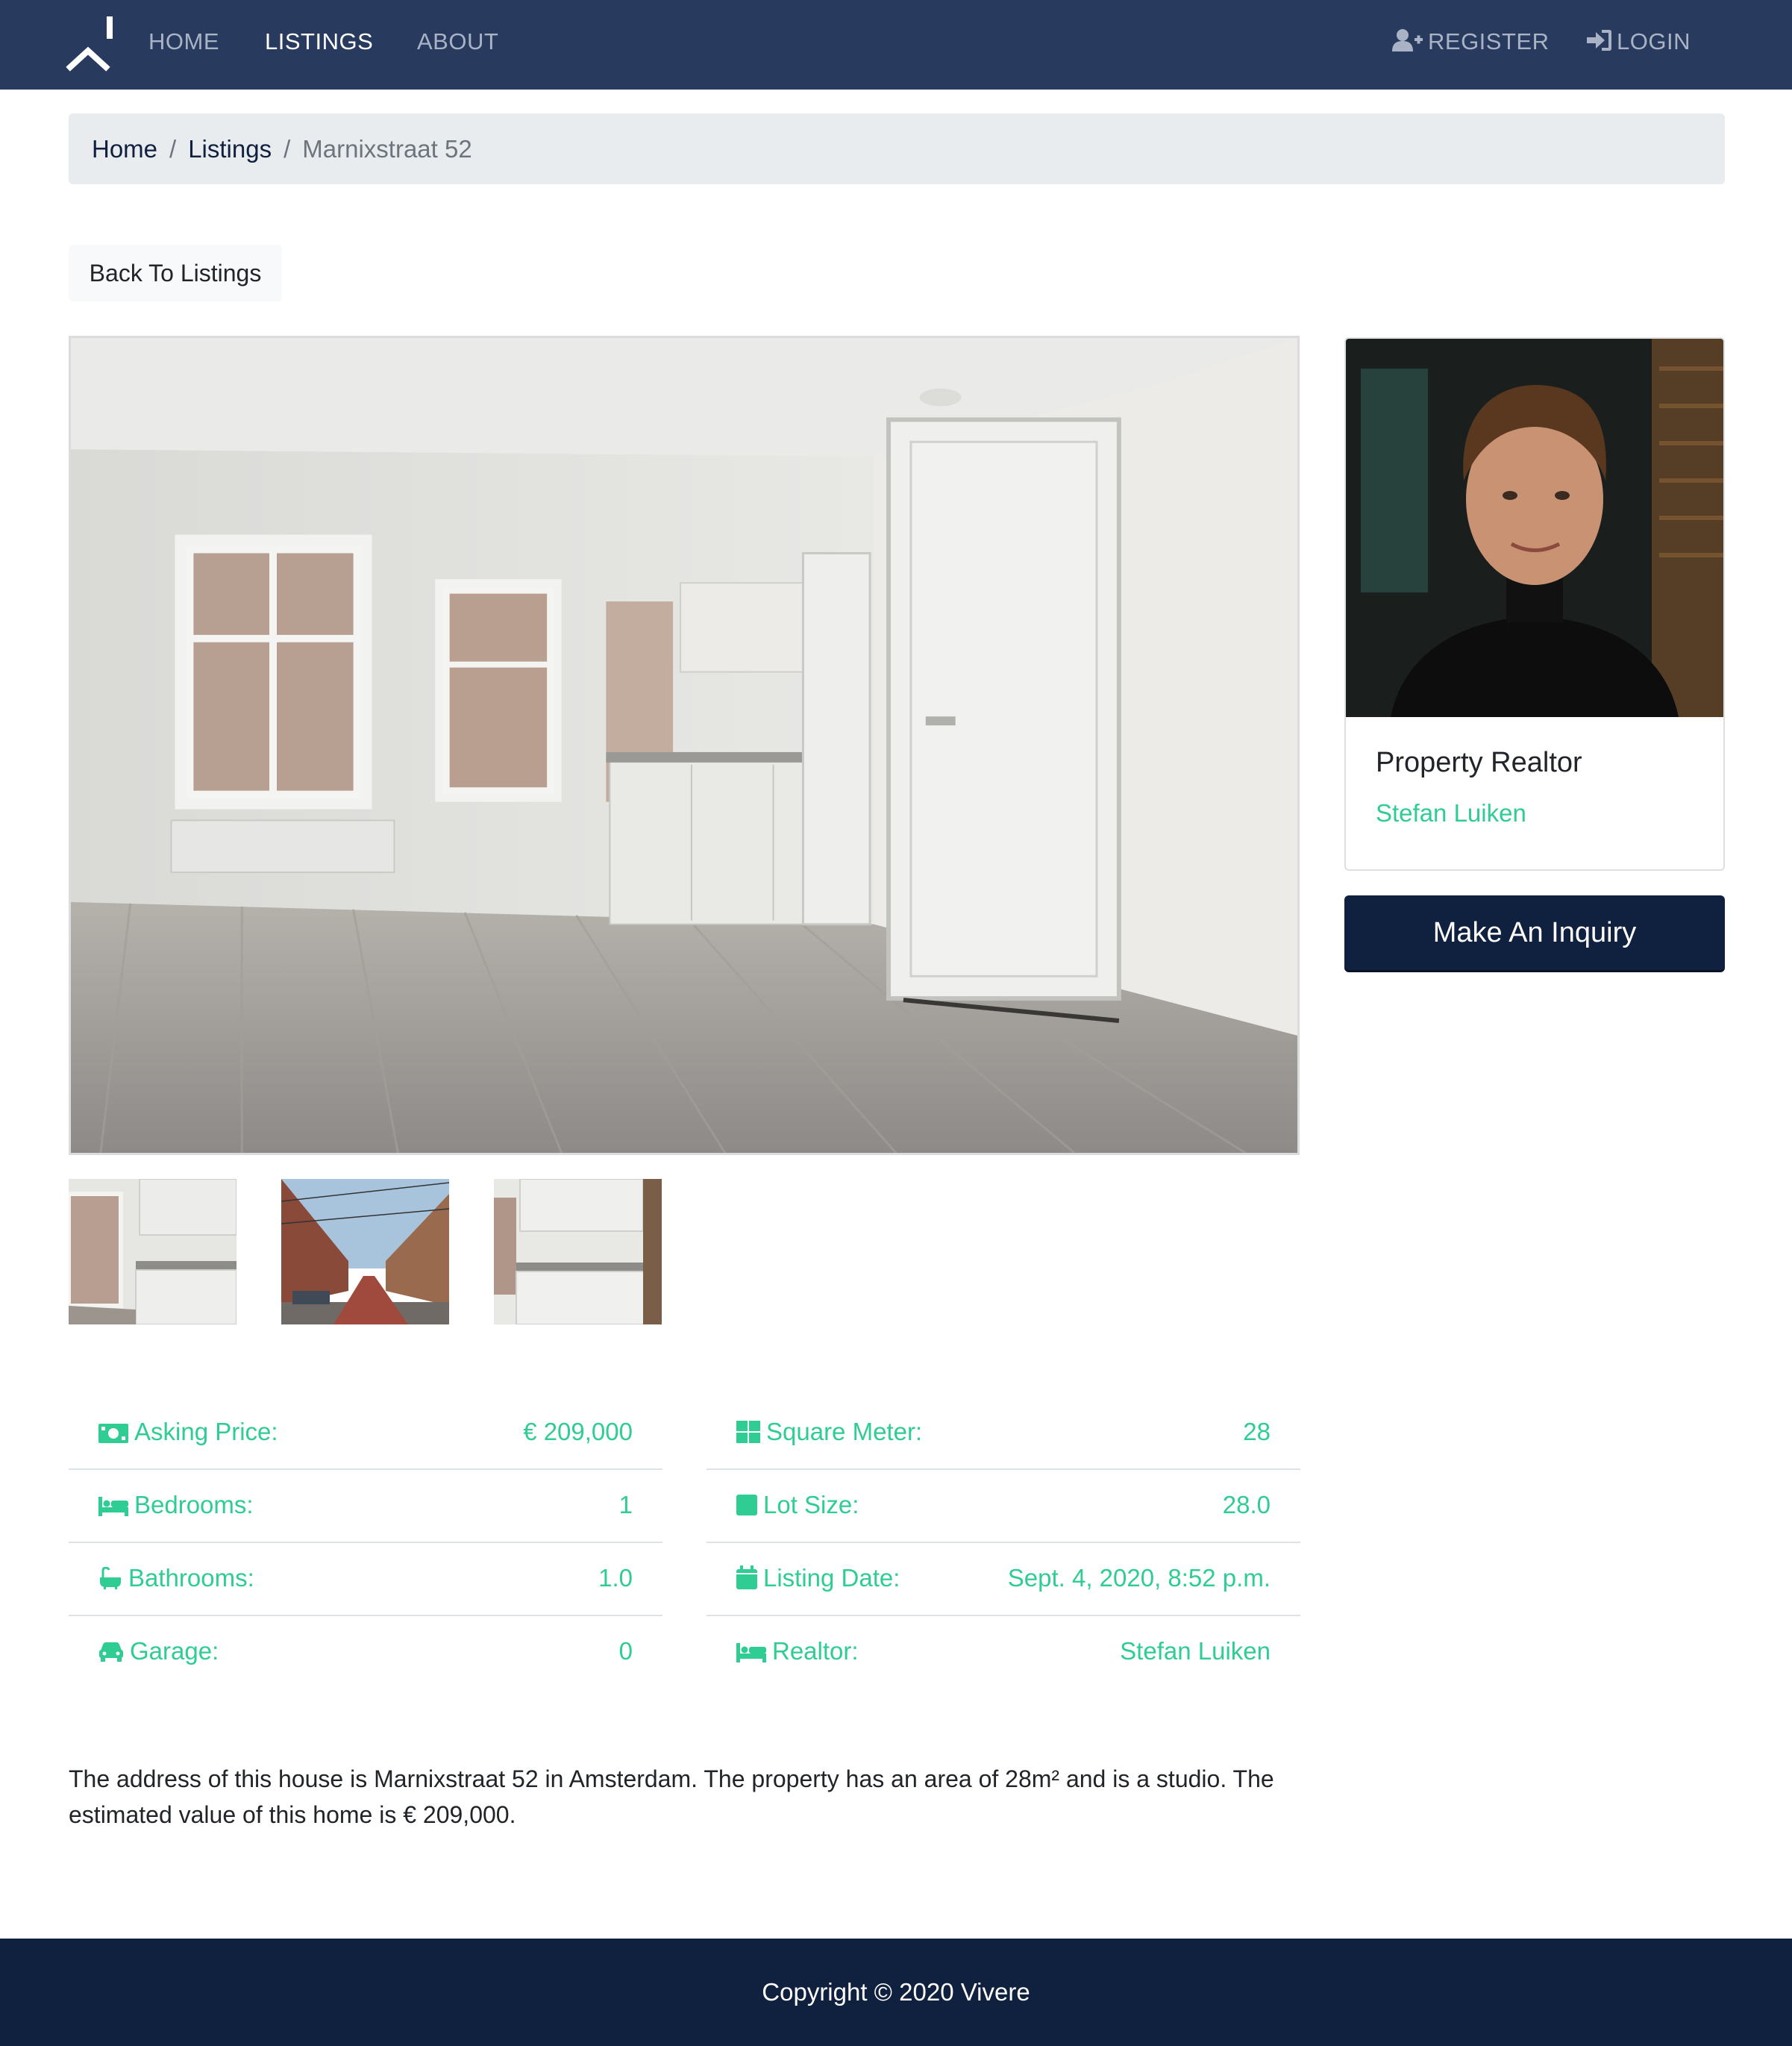 This screenshot has height=2046, width=1792. What do you see at coordinates (1534, 528) in the screenshot?
I see `realtor-photo` at bounding box center [1534, 528].